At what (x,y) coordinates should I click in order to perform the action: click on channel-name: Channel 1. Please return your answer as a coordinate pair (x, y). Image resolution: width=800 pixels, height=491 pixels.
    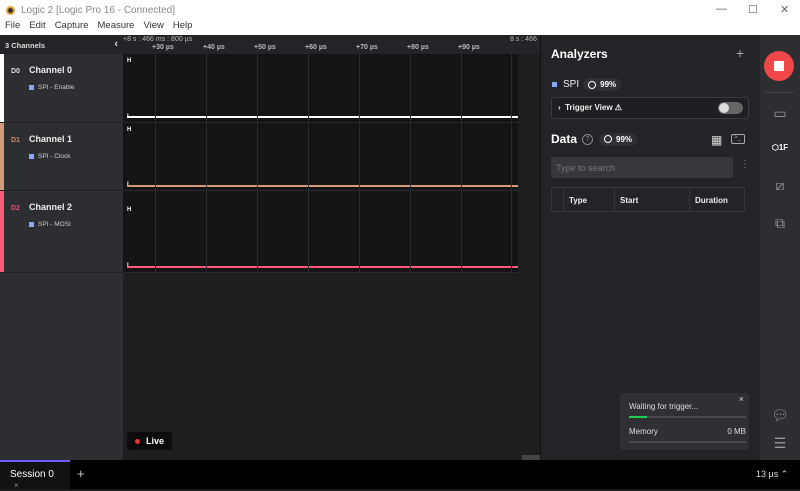
    Looking at the image, I should click on (51, 139).